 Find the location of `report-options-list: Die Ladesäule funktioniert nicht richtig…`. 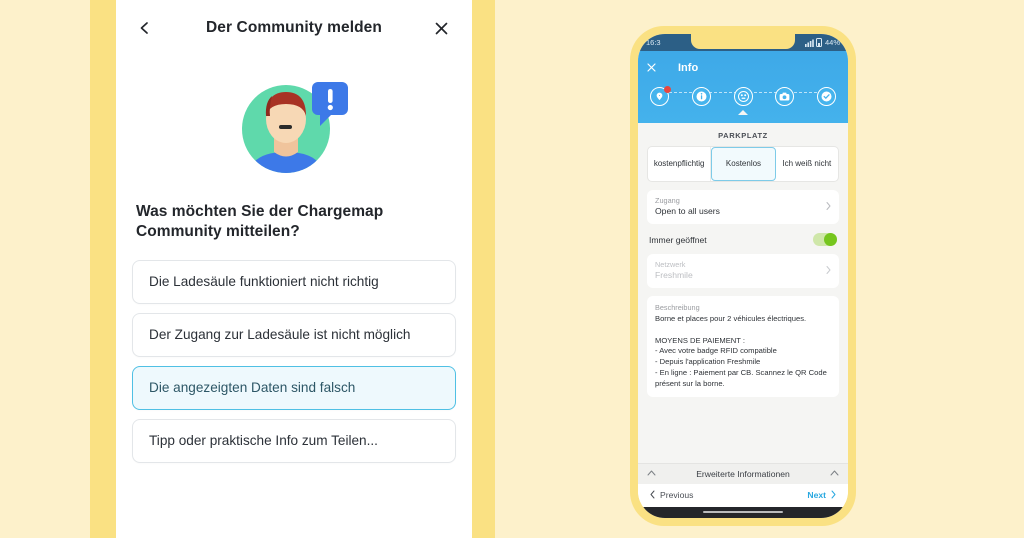

report-options-list: Die Ladesäule funktioniert nicht richtig… is located at coordinates (294, 361).